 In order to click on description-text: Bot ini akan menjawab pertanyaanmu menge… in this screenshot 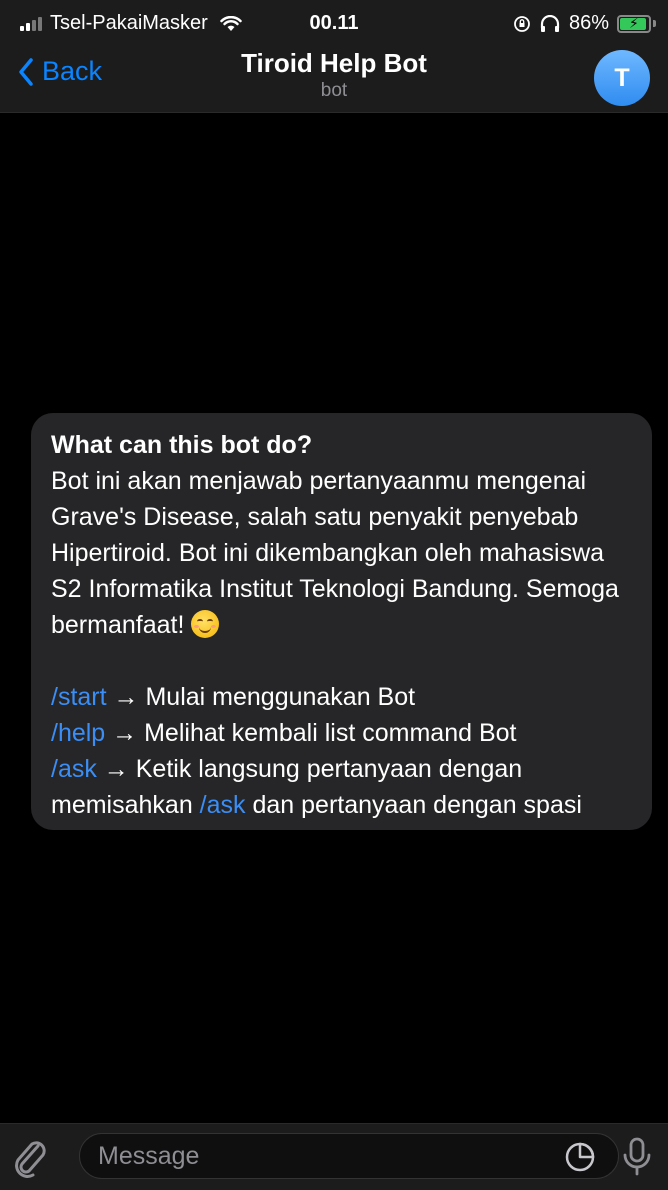, I will do `click(335, 553)`.